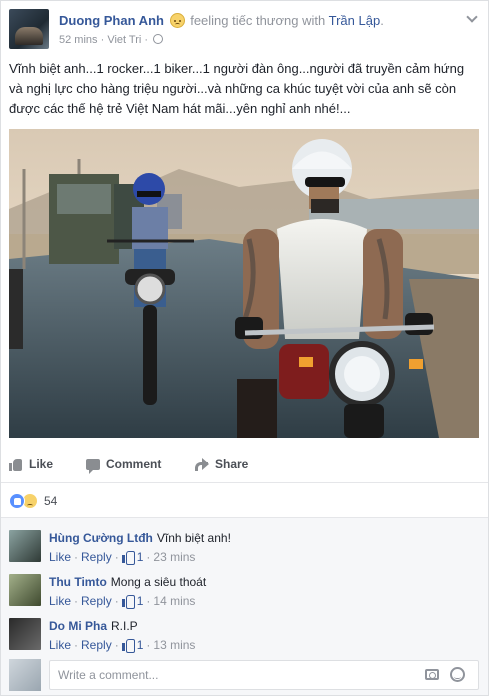 This screenshot has height=696, width=489. Describe the element at coordinates (264, 675) in the screenshot. I see `write-comment-input` at that location.